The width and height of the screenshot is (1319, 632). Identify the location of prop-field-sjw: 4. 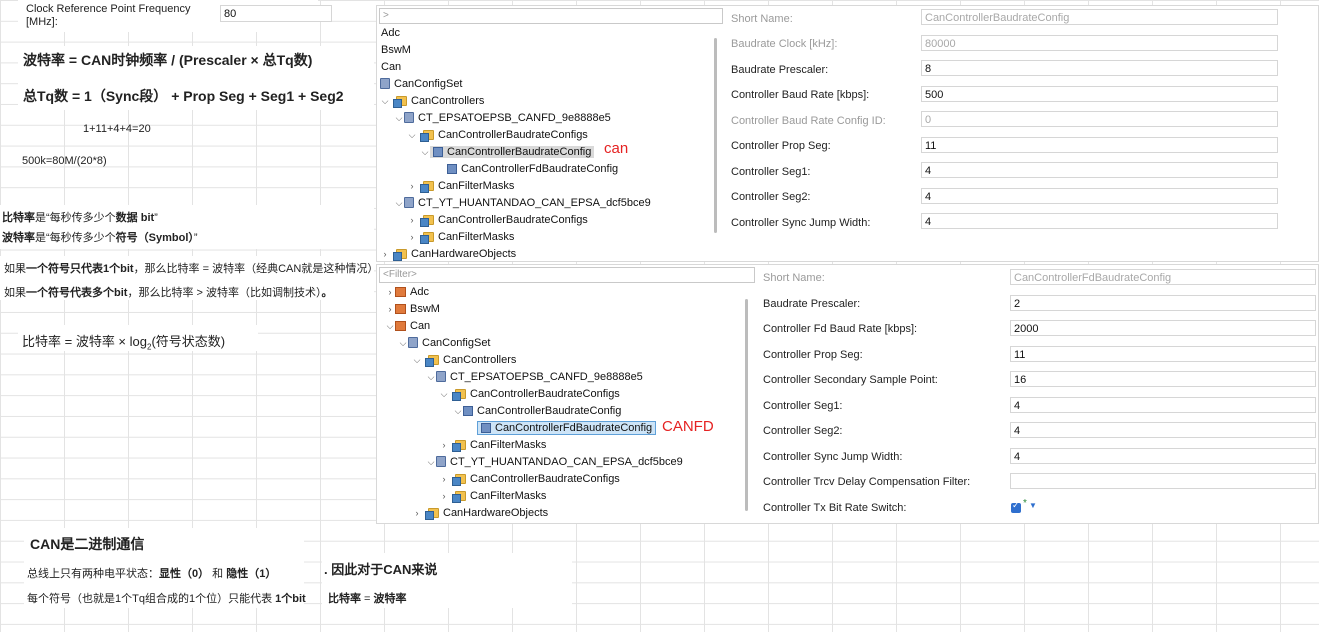
(1099, 221).